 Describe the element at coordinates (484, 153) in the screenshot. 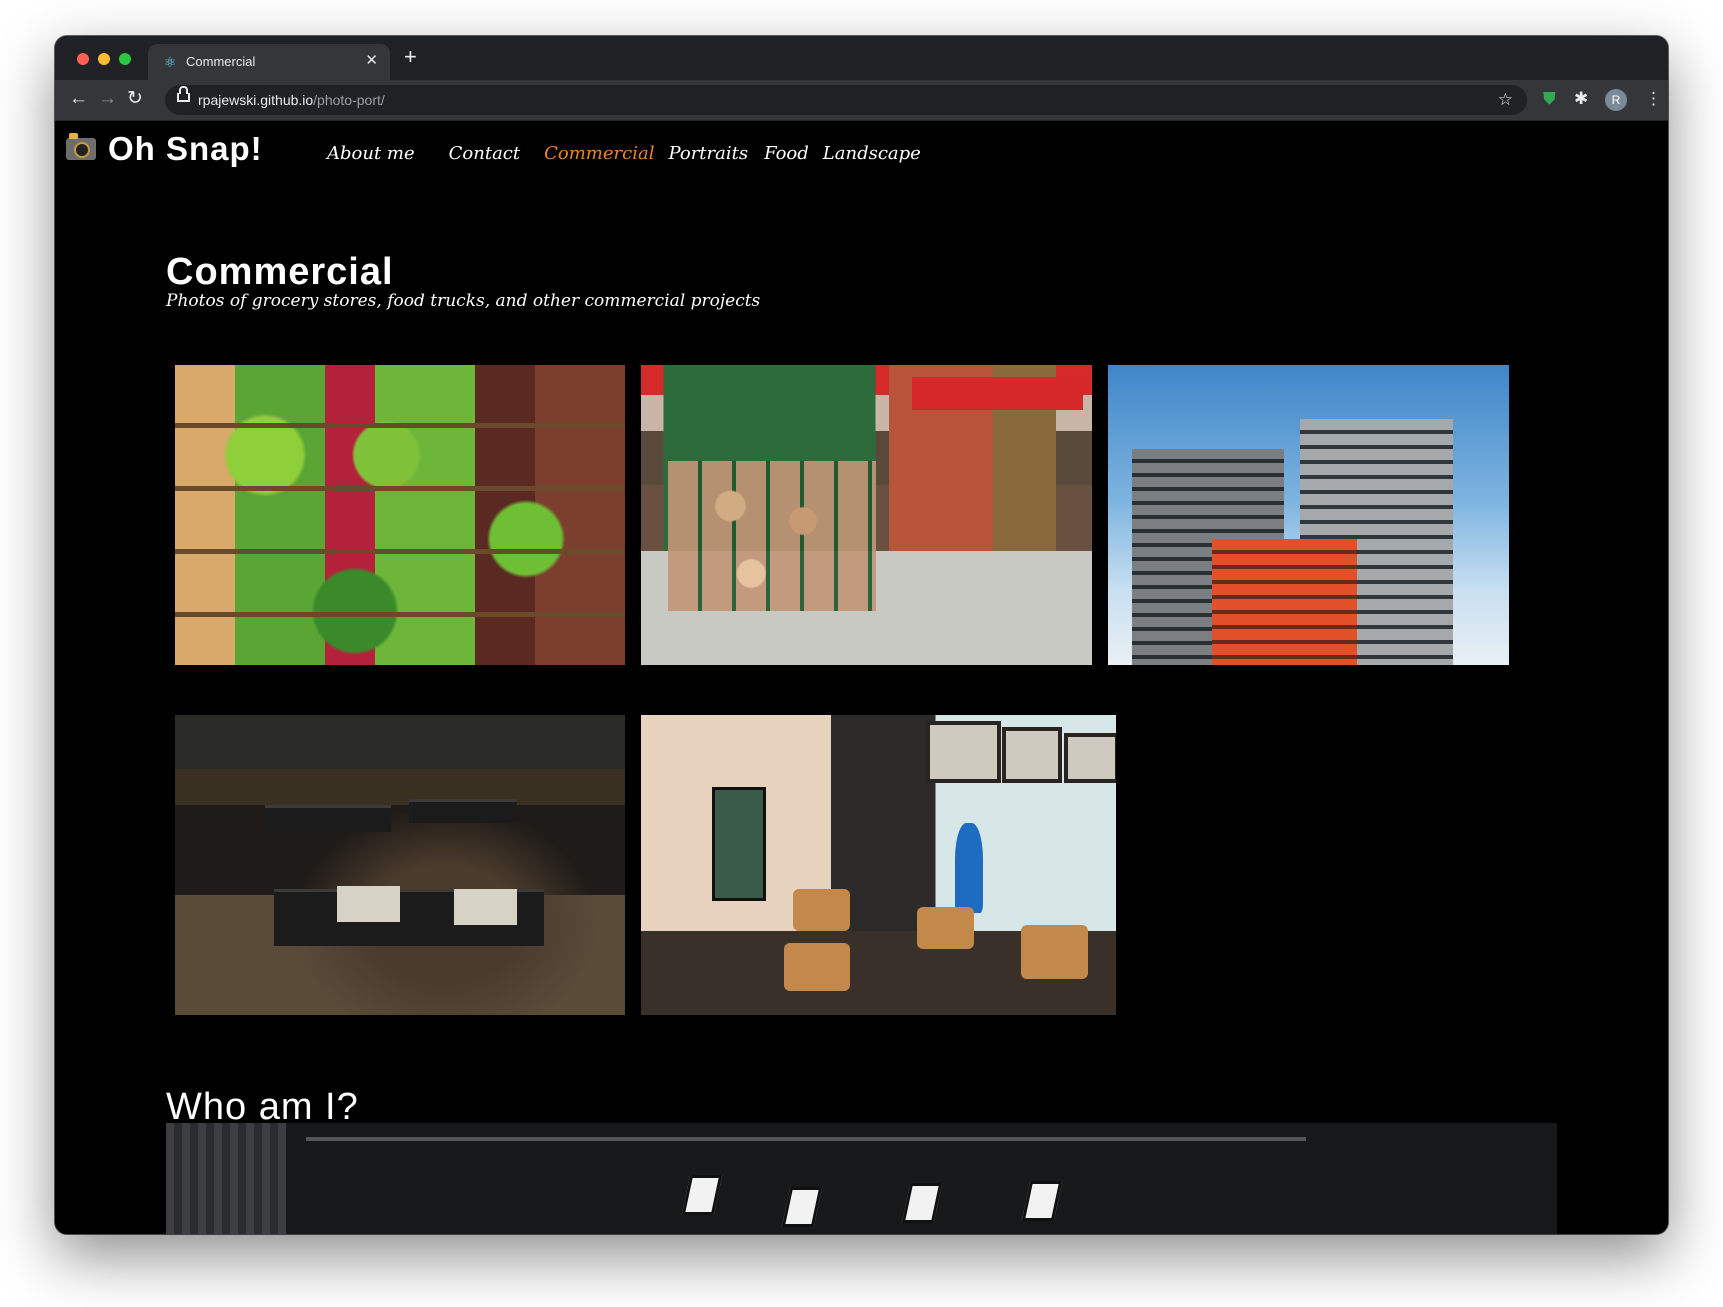

I see `nav-contact: Contact` at that location.